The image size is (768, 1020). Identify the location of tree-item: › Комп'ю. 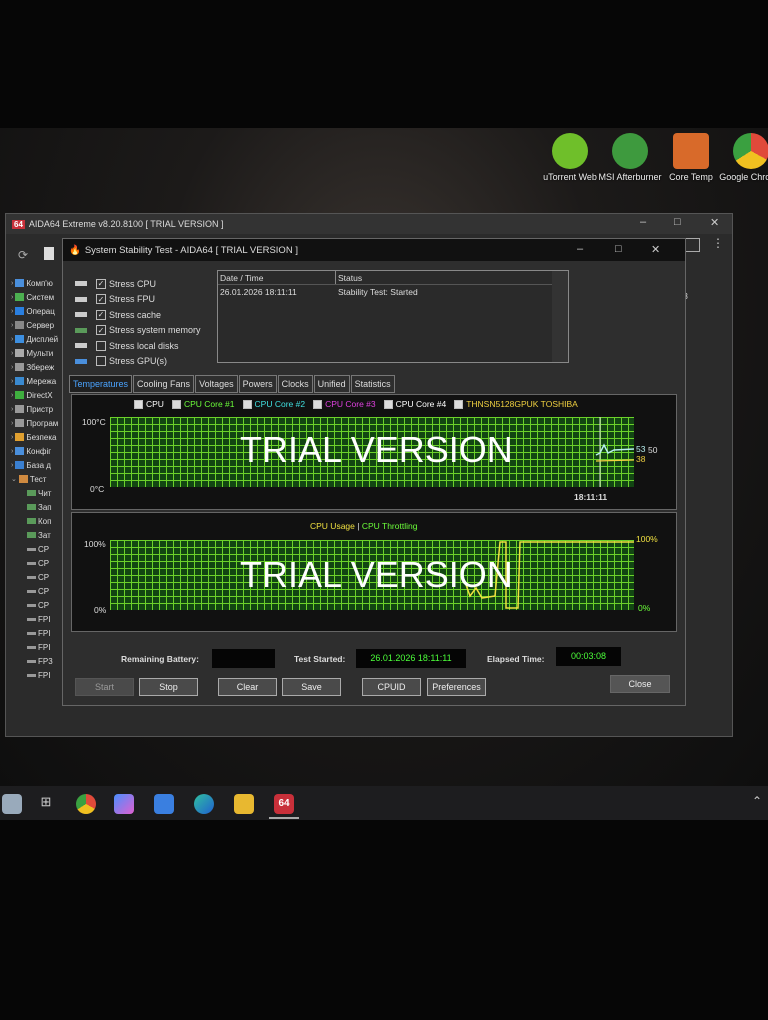
(39, 283).